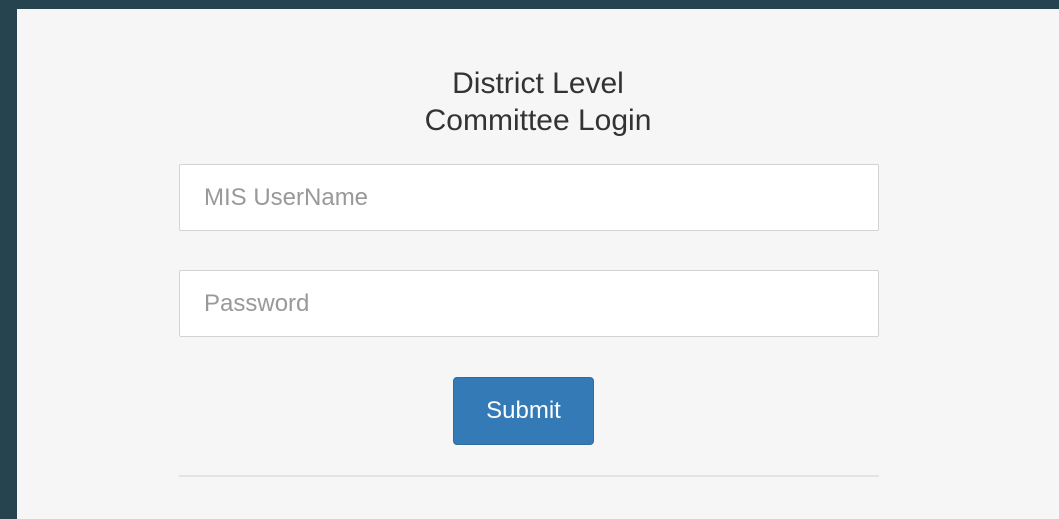  I want to click on title-line-2: Committee Login, so click(538, 120).